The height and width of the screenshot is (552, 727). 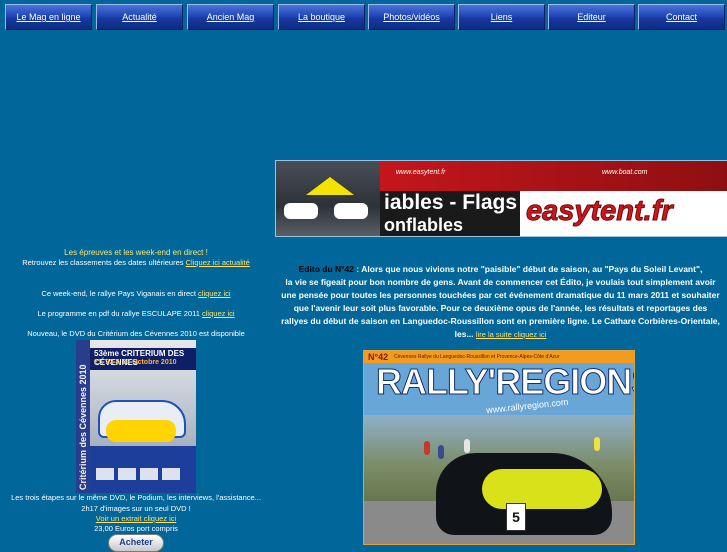 What do you see at coordinates (214, 293) in the screenshot?
I see `weekend-link: cliquez ici` at bounding box center [214, 293].